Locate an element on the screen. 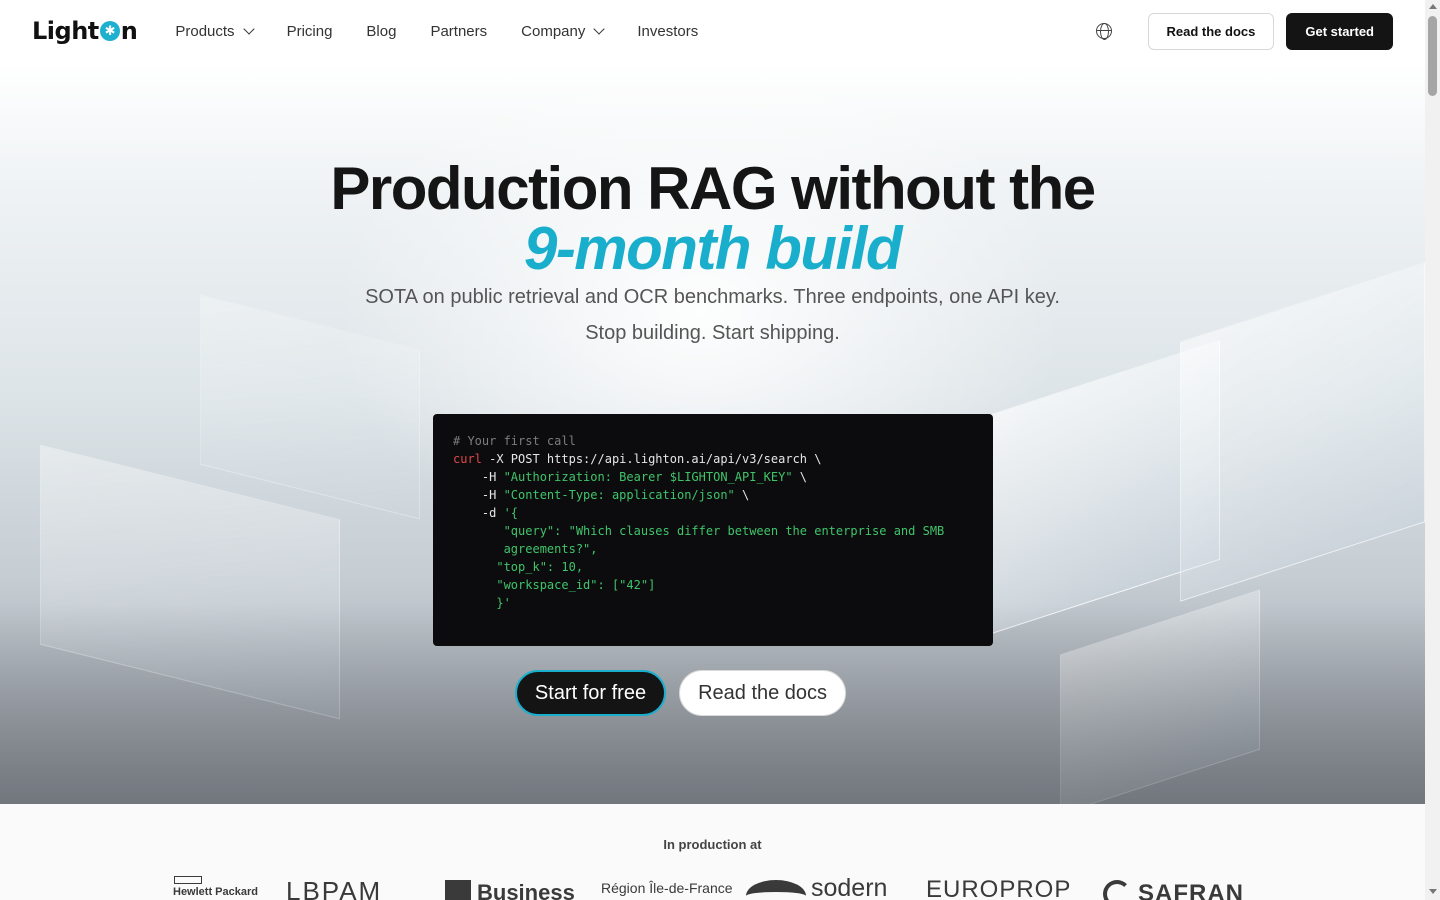 The width and height of the screenshot is (1440, 900). read-the-docs-button: Read the docs is located at coordinates (763, 693).